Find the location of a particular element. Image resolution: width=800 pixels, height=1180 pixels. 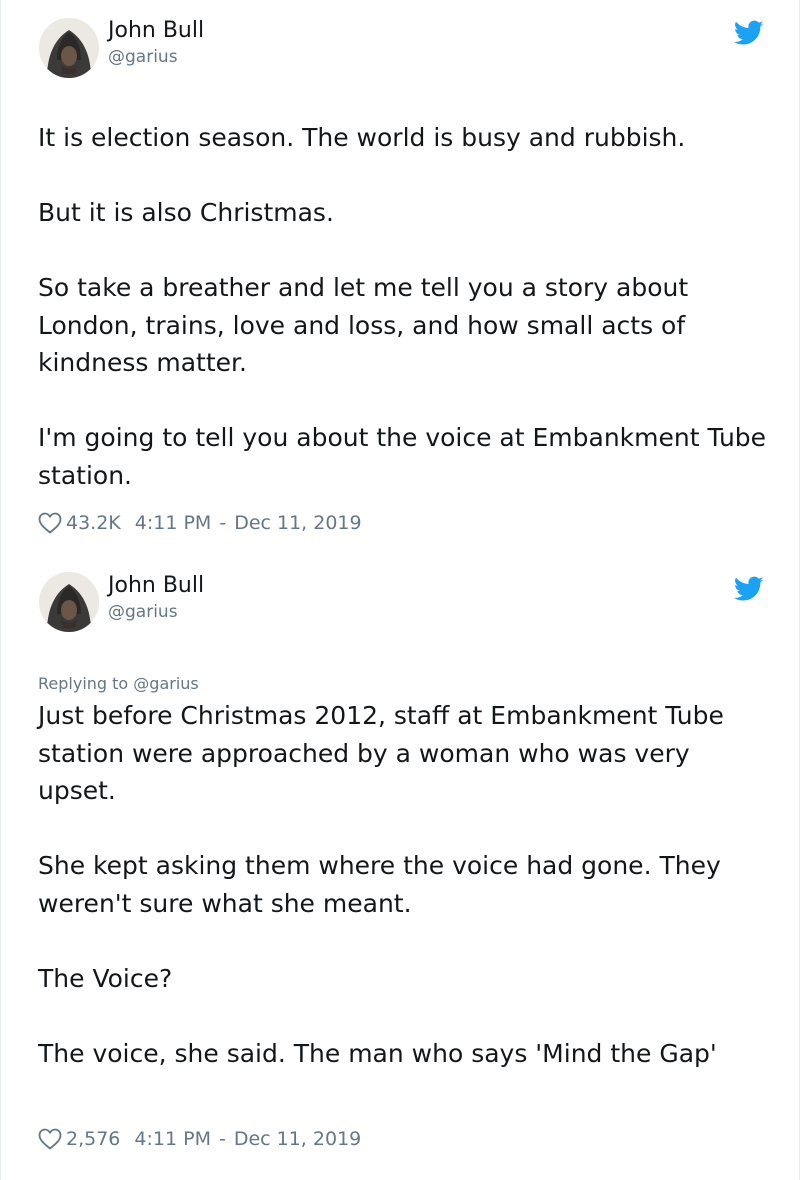

tweet-meta: 2,576 4:11 PM - Dec 11, 2019 is located at coordinates (199, 1139).